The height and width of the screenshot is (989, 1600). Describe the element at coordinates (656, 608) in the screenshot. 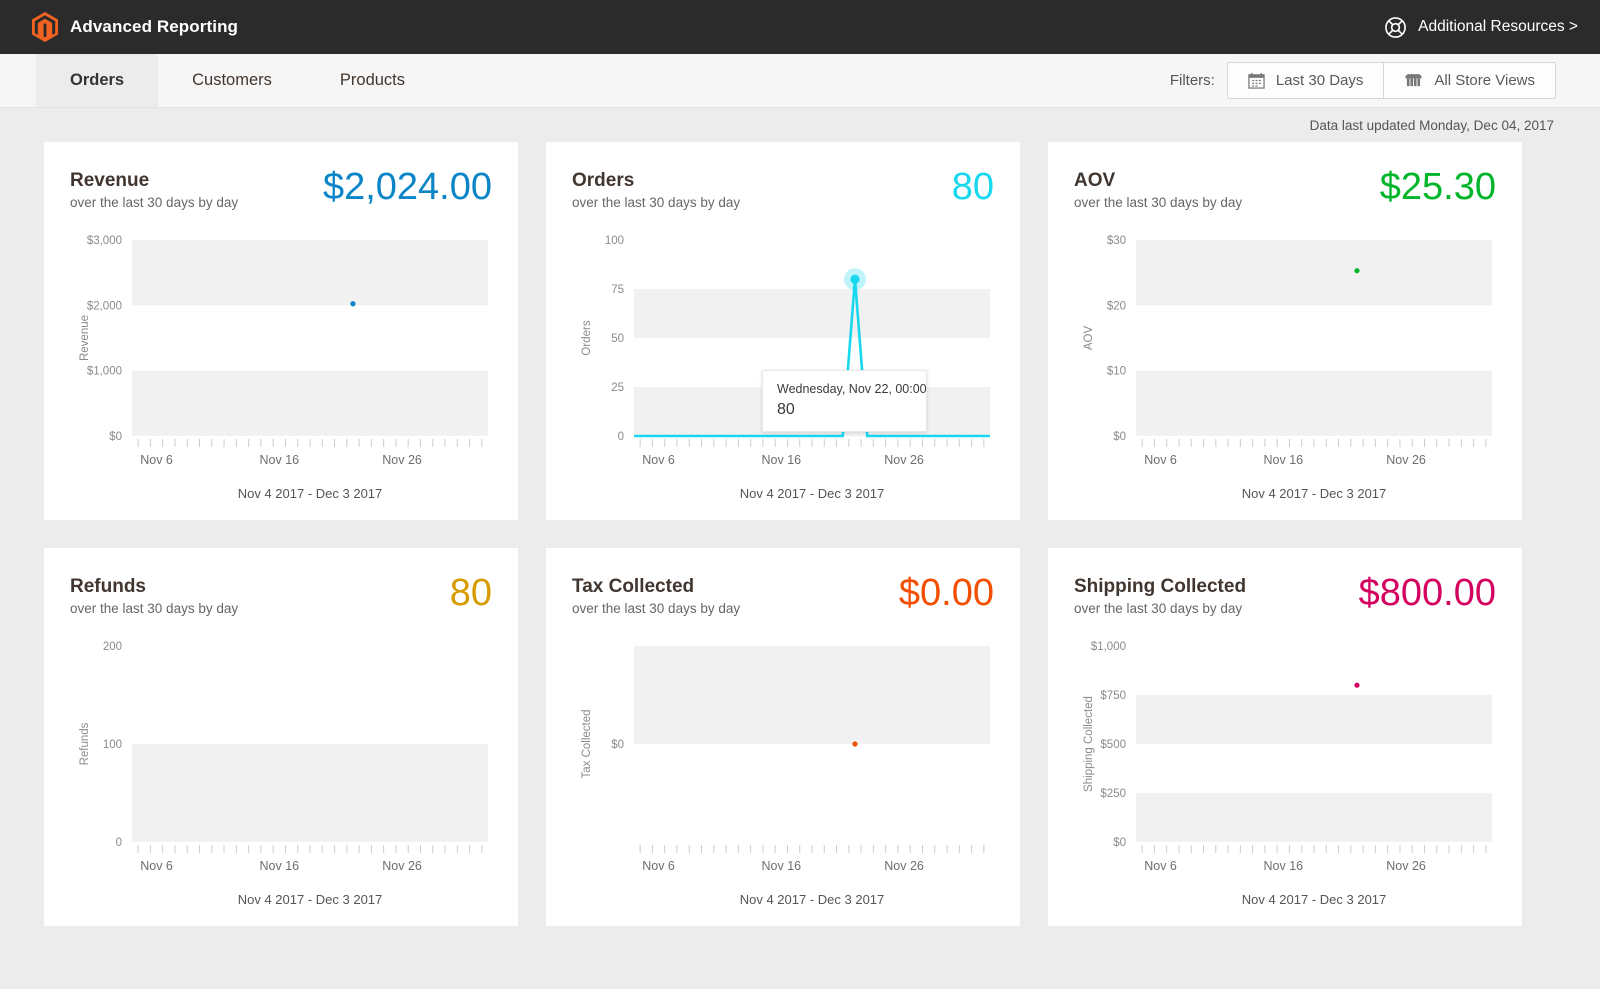

I see `card-tax-subtitle: over the last 30 days by day` at that location.